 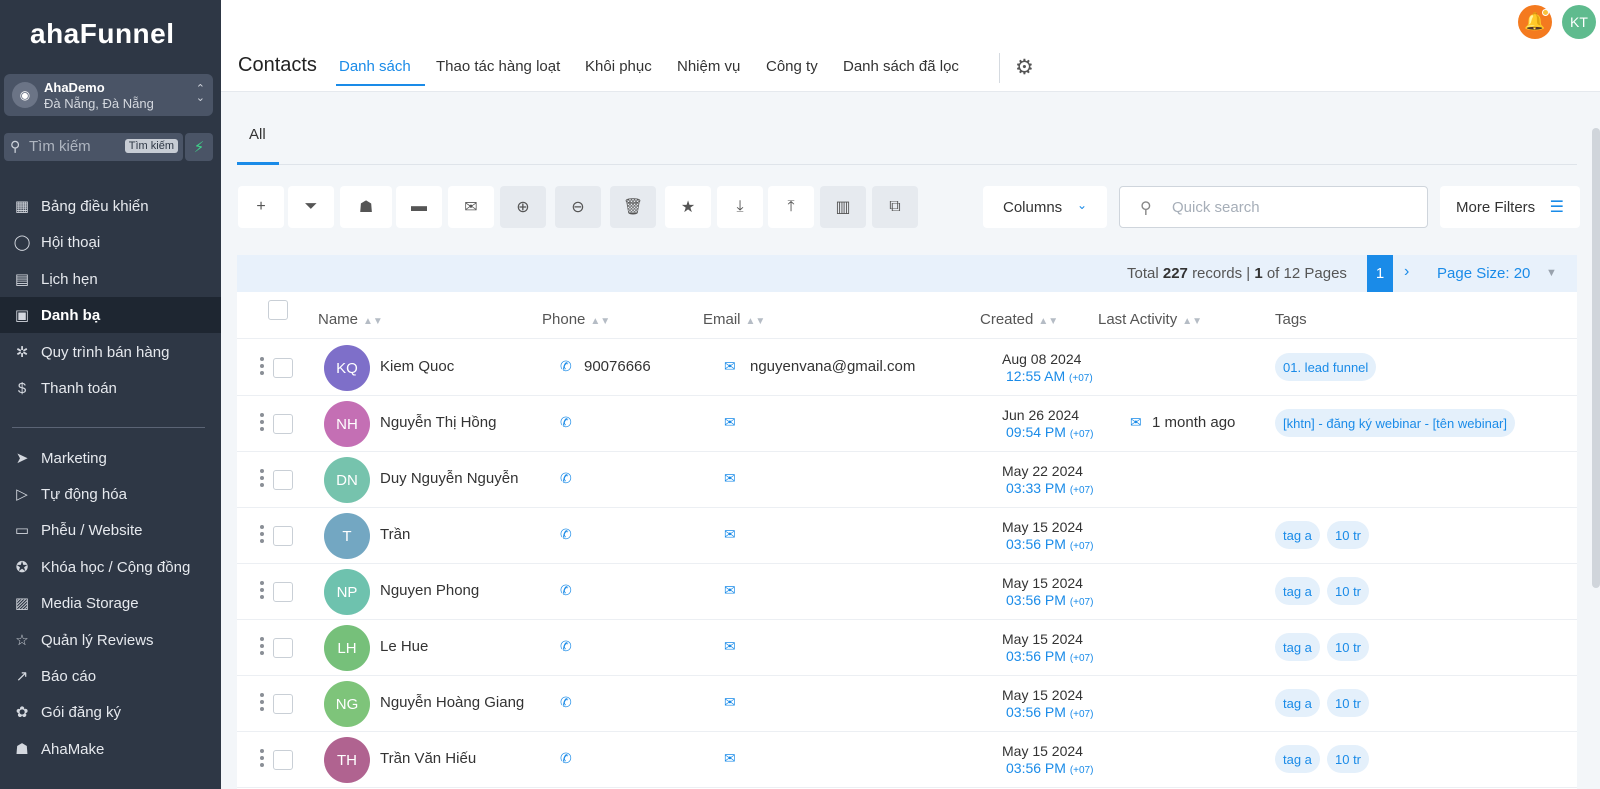 I want to click on columns-dropdown: Columns ⌄, so click(x=1045, y=207).